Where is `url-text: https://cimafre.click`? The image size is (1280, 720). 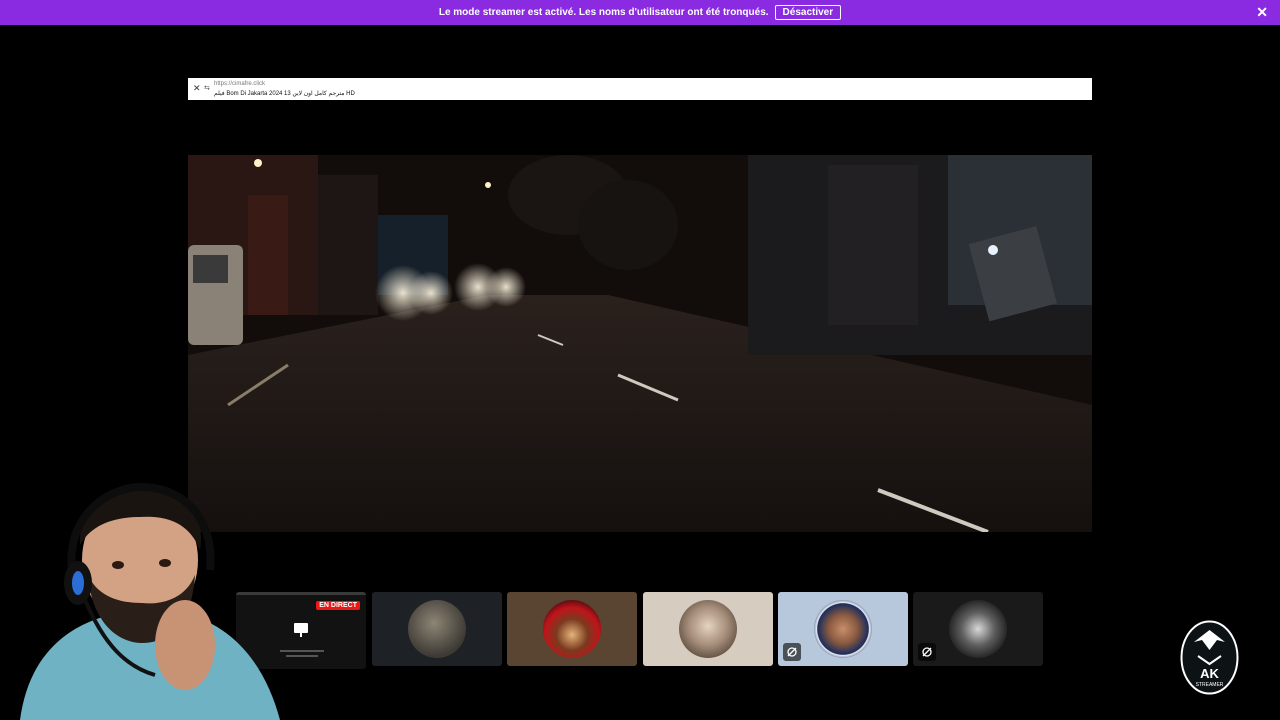 url-text: https://cimafre.click is located at coordinates (239, 84).